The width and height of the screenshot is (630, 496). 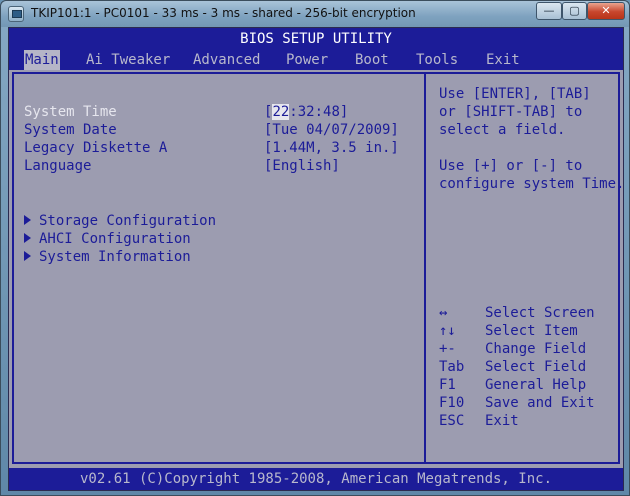 What do you see at coordinates (16, 14) in the screenshot?
I see `remote-console-icon` at bounding box center [16, 14].